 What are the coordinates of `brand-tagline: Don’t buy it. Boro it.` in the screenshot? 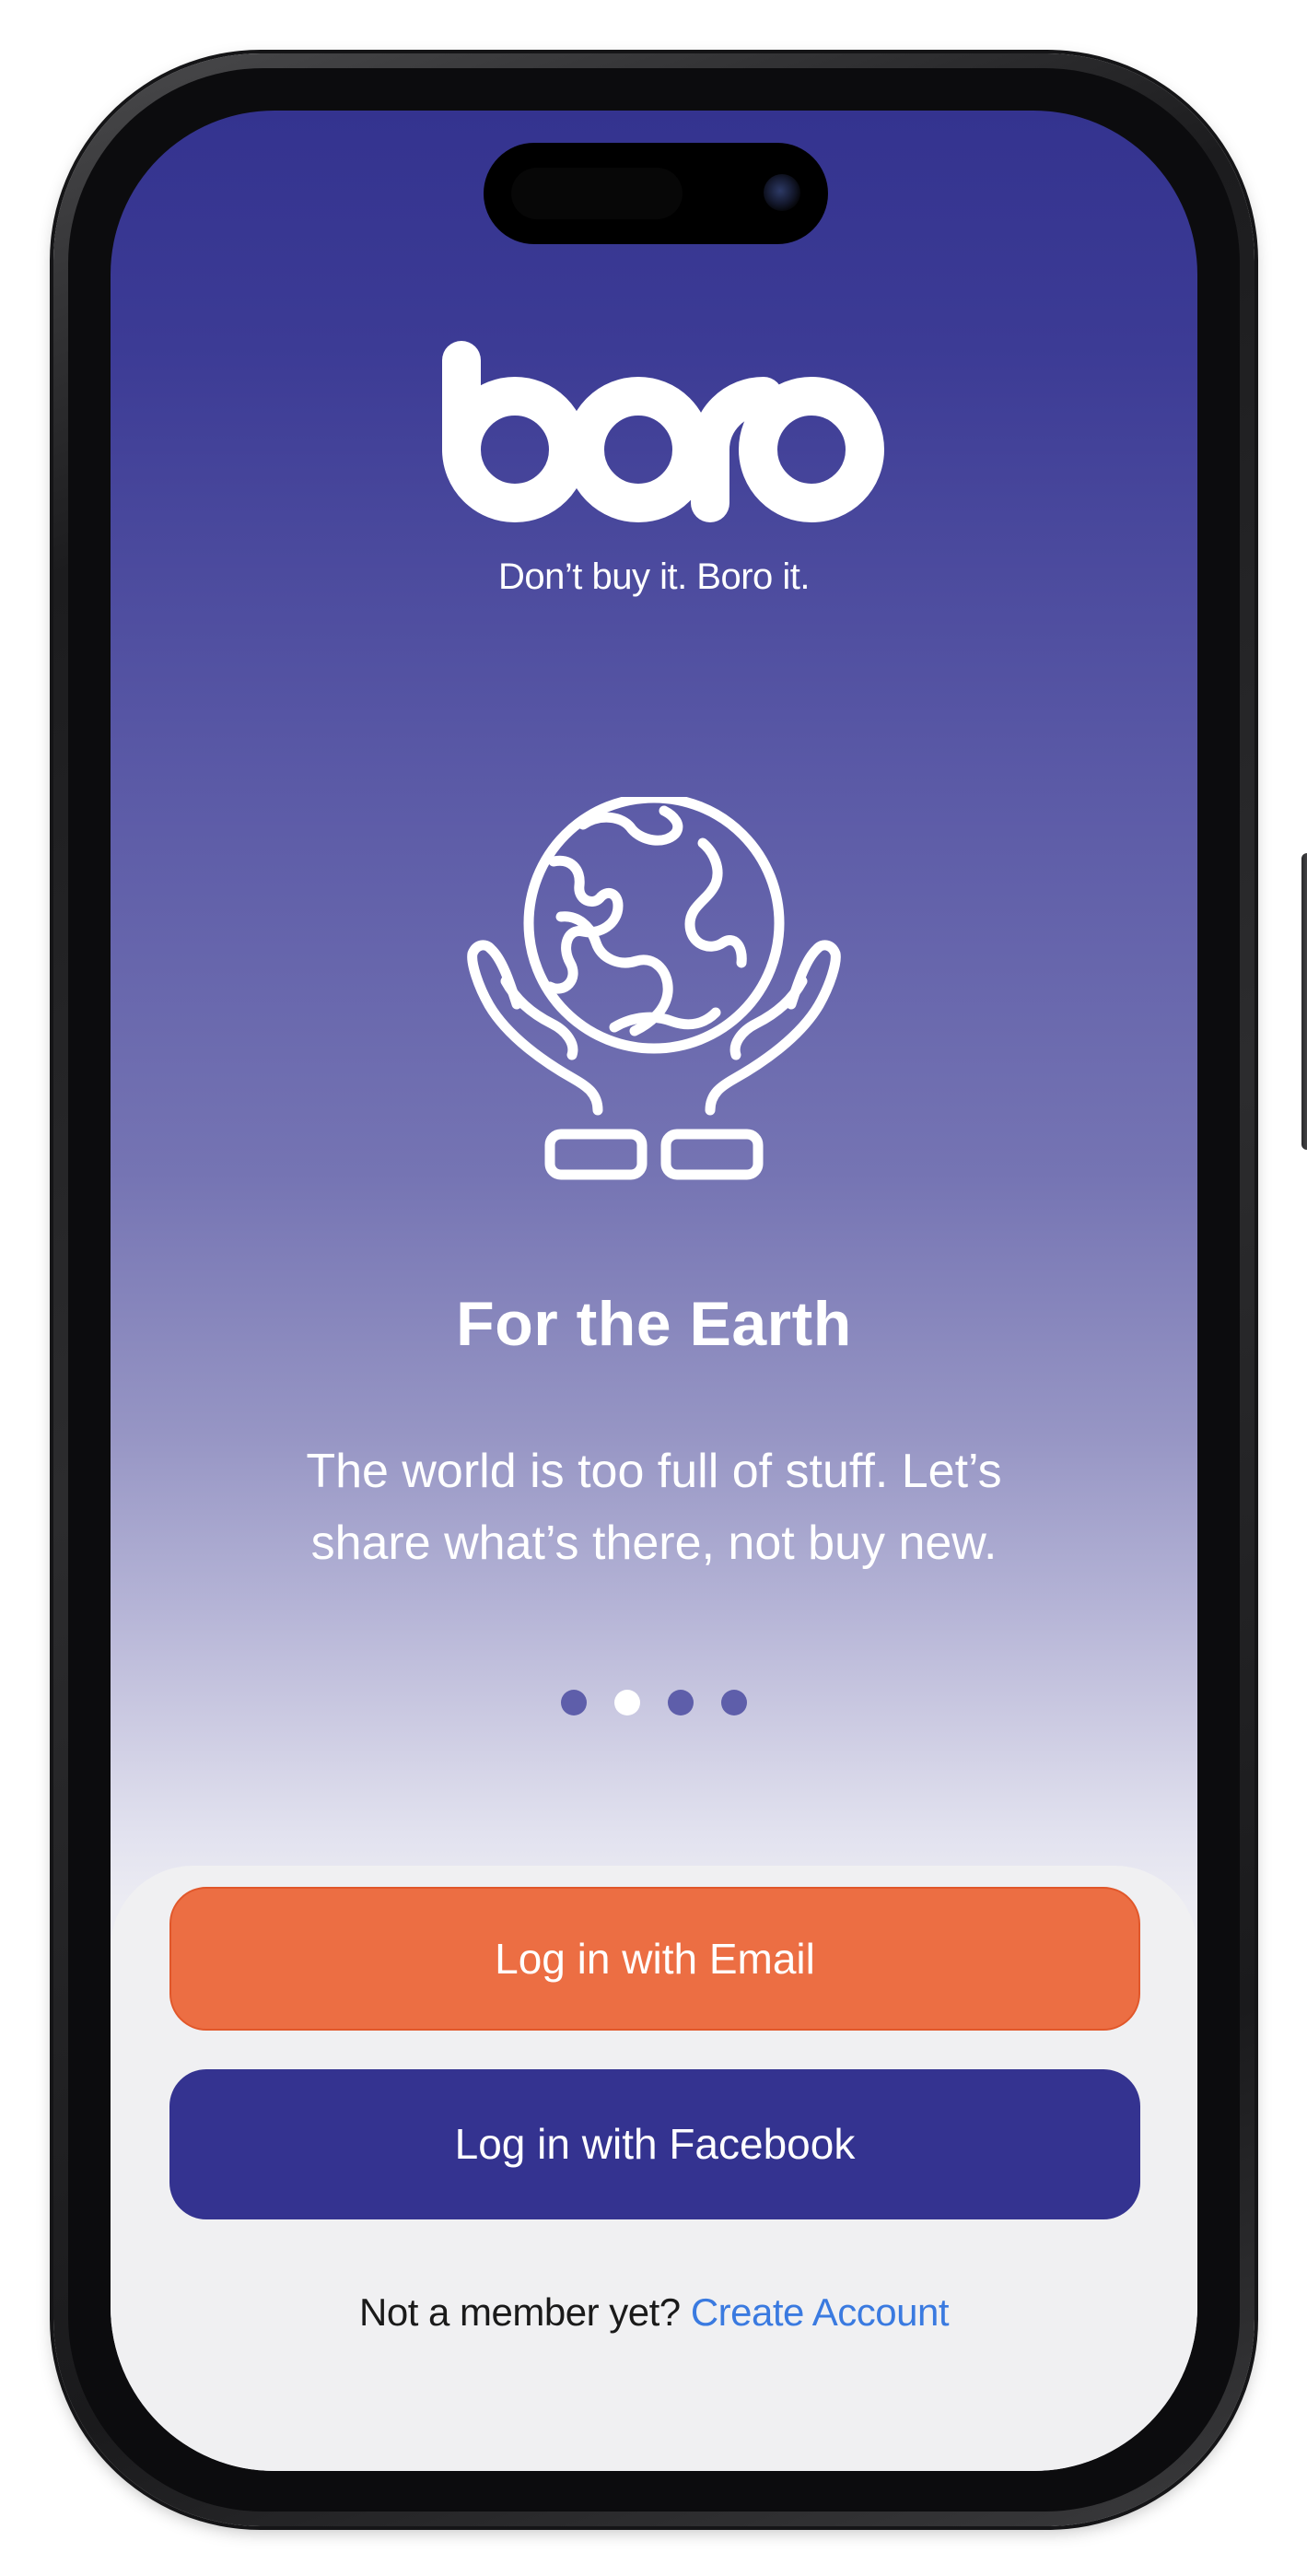 It's located at (654, 576).